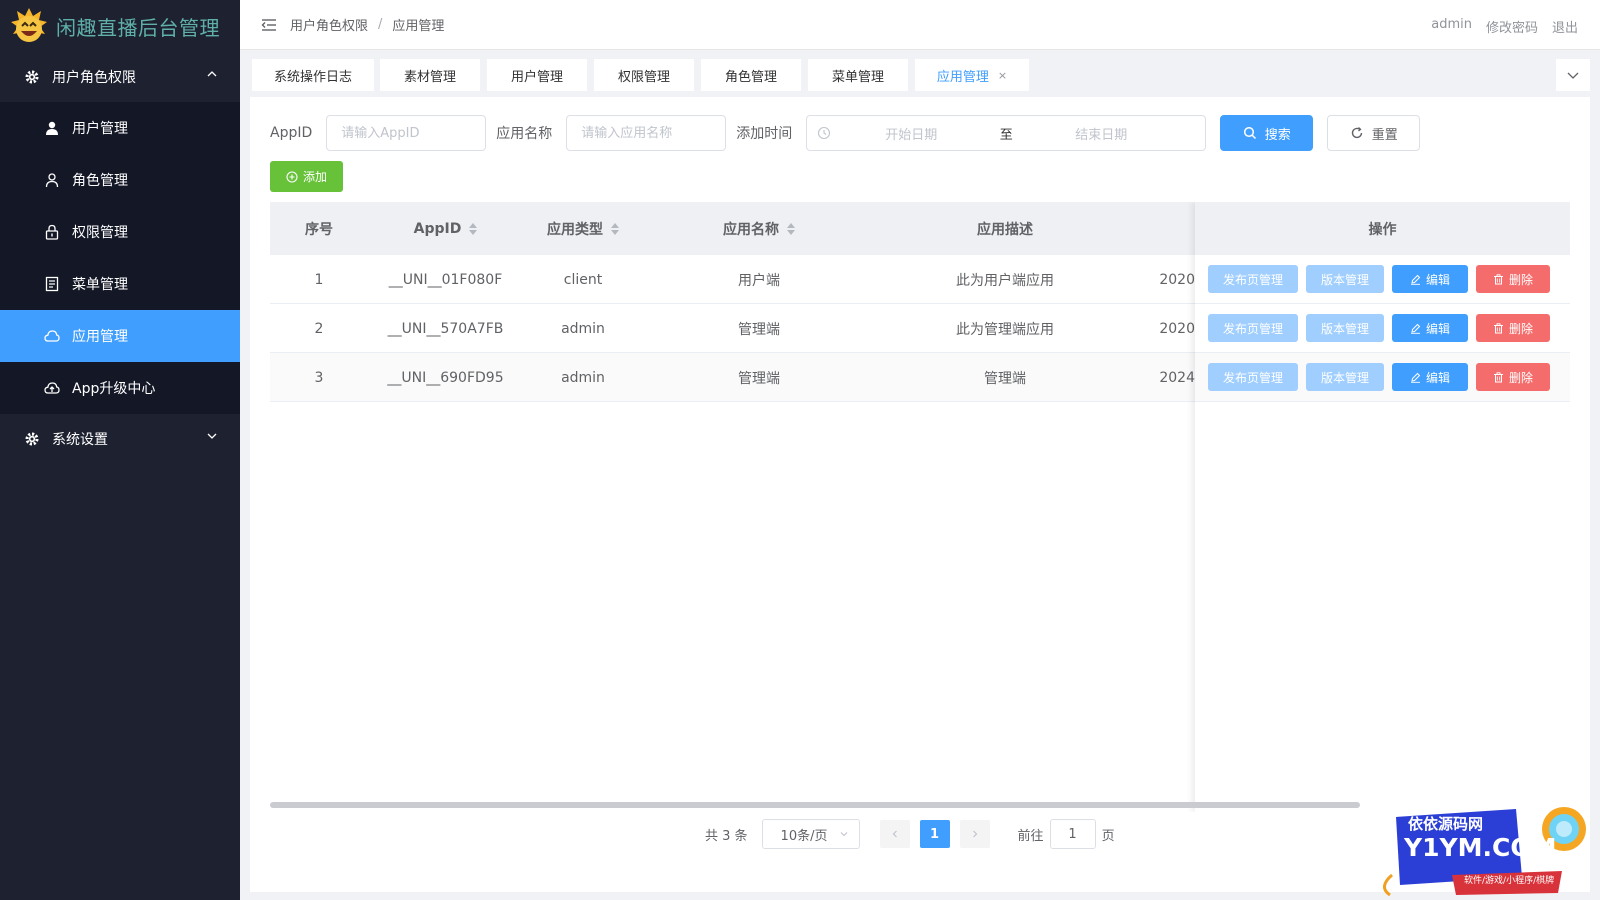 The height and width of the screenshot is (900, 1600). What do you see at coordinates (583, 377) in the screenshot?
I see `cell-app-type: admin` at bounding box center [583, 377].